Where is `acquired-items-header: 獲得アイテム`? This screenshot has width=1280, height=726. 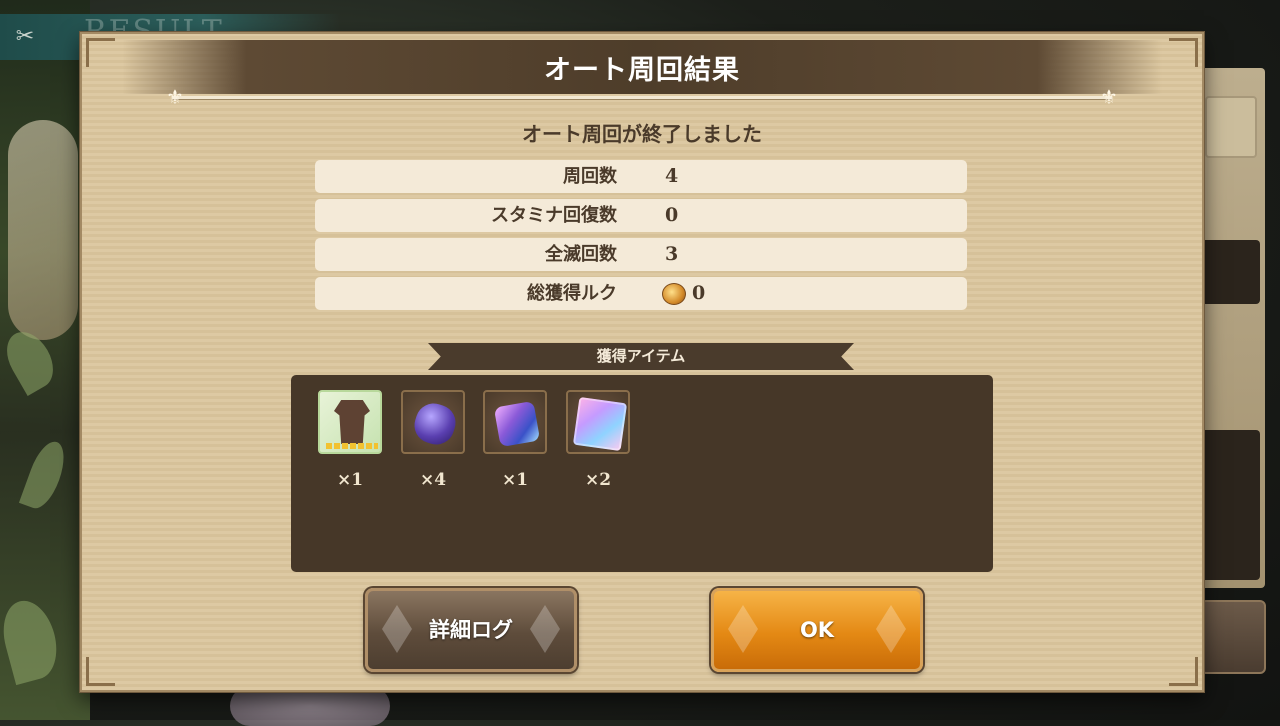 acquired-items-header: 獲得アイテム is located at coordinates (641, 356).